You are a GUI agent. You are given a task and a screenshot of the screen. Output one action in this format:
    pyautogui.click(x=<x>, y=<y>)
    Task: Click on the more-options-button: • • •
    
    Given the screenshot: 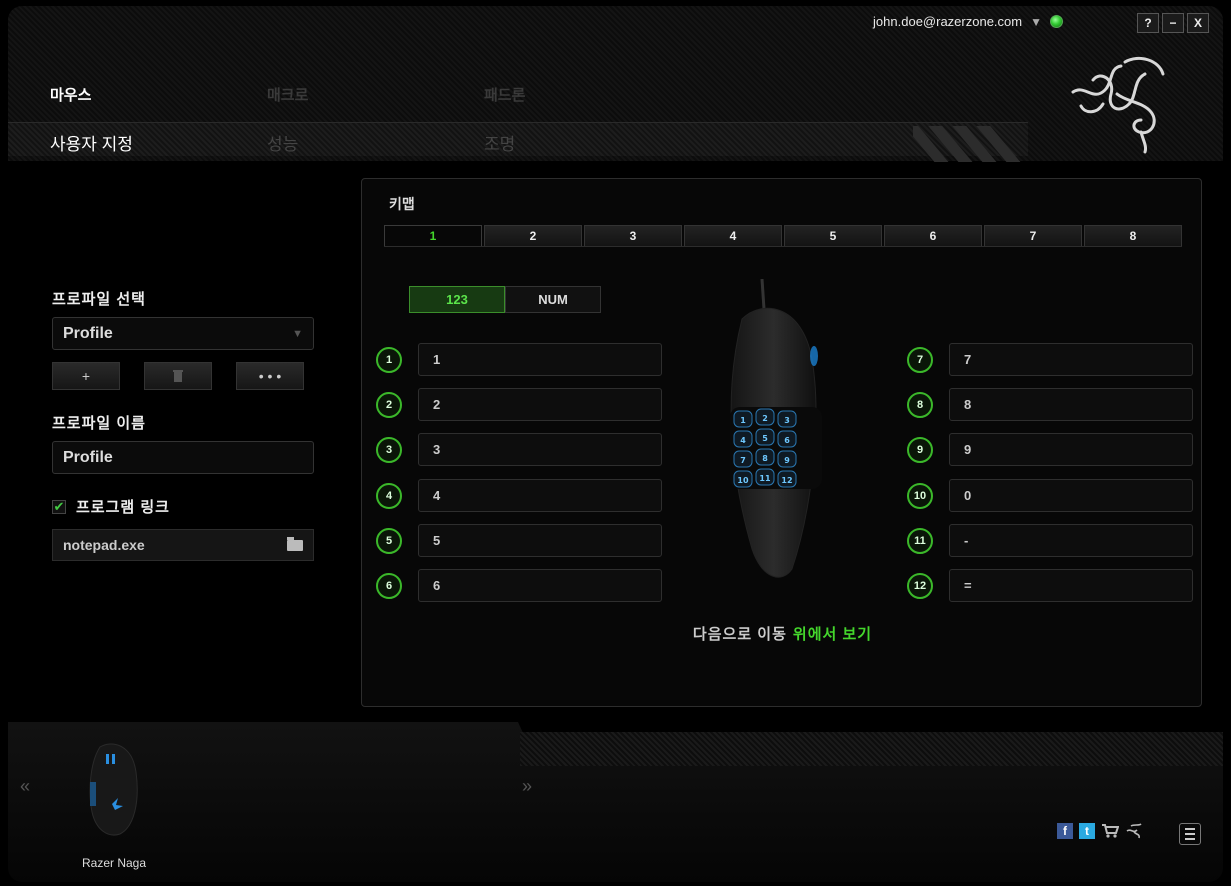 What is the action you would take?
    pyautogui.click(x=270, y=376)
    